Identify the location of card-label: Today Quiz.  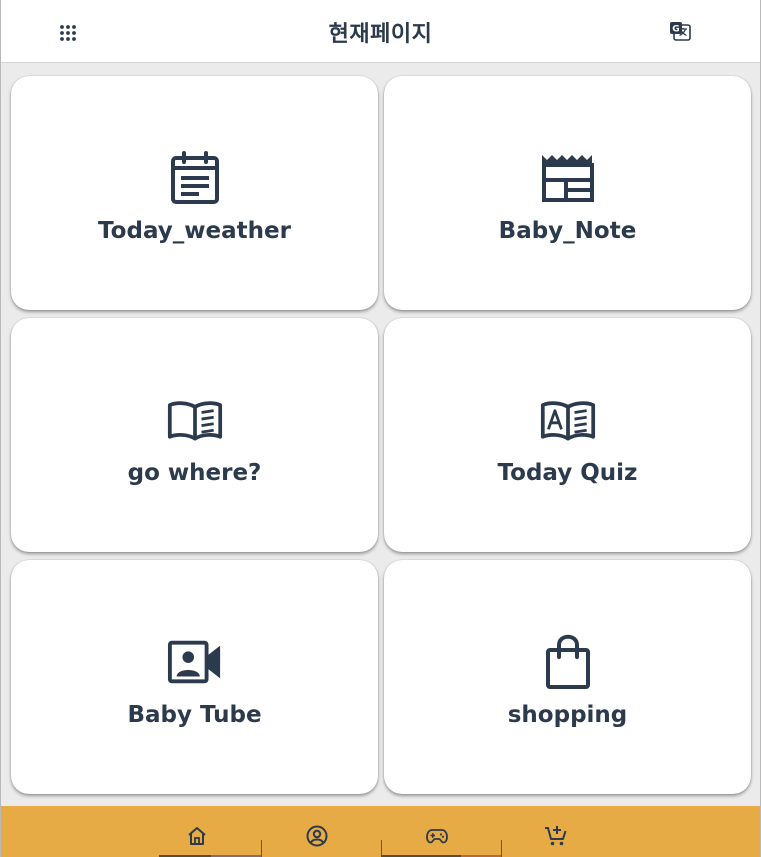
(567, 473).